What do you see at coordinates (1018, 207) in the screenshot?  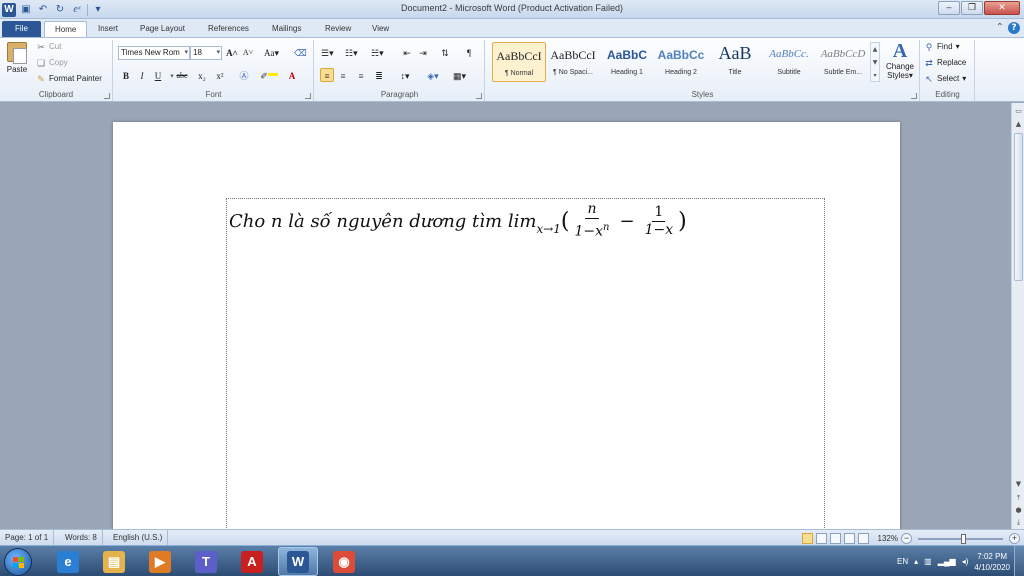 I see `scrollbar-thumb` at bounding box center [1018, 207].